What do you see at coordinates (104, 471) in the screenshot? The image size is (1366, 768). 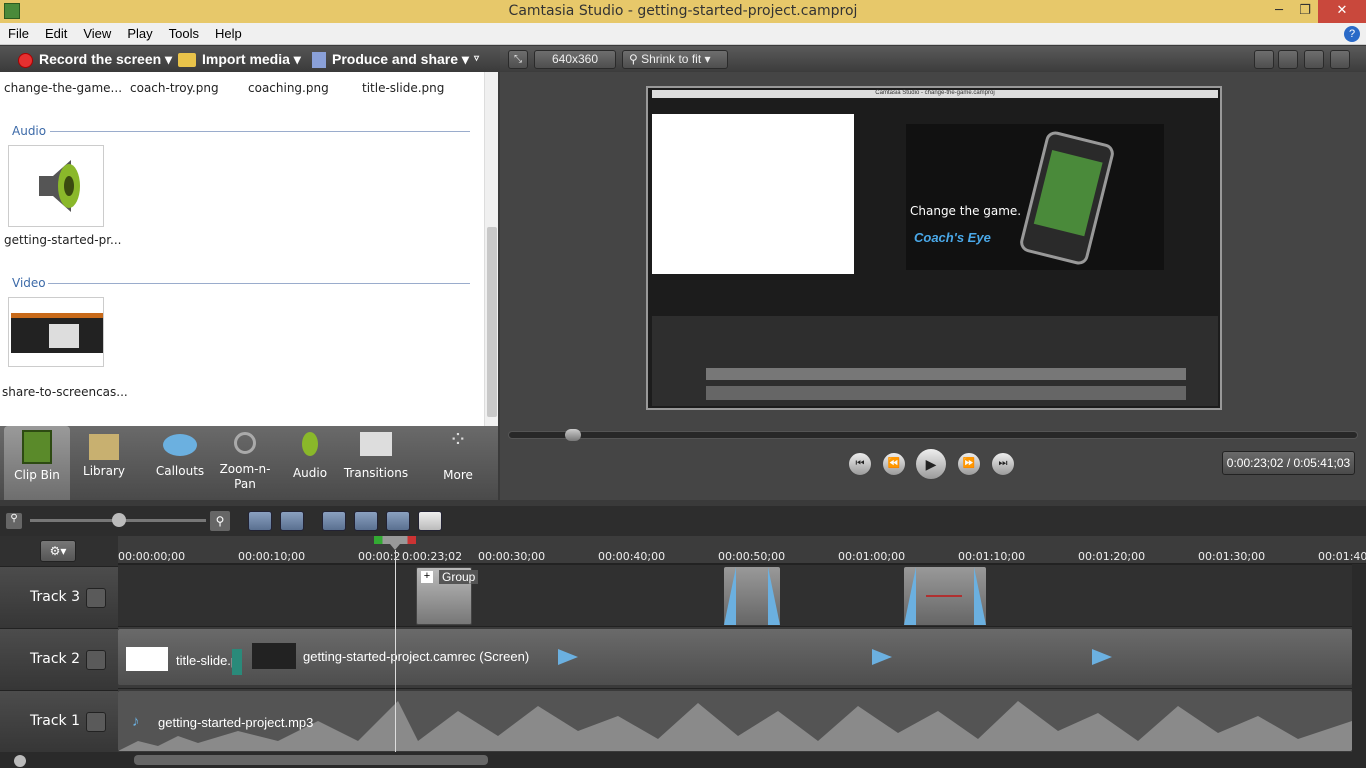 I see `tab-label: Library` at bounding box center [104, 471].